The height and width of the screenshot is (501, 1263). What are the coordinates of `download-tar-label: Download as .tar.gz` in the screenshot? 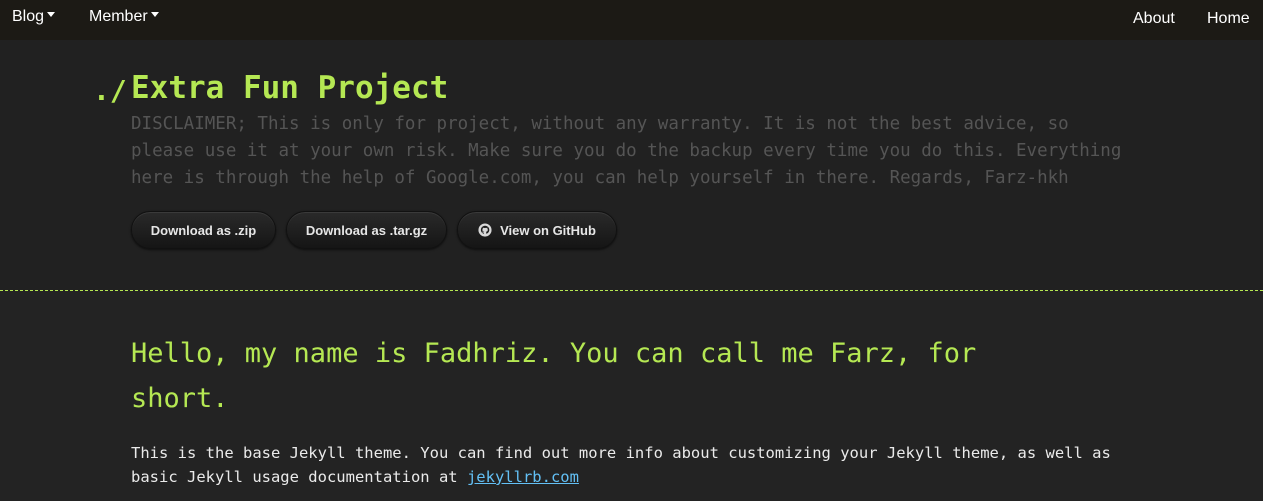 It's located at (366, 230).